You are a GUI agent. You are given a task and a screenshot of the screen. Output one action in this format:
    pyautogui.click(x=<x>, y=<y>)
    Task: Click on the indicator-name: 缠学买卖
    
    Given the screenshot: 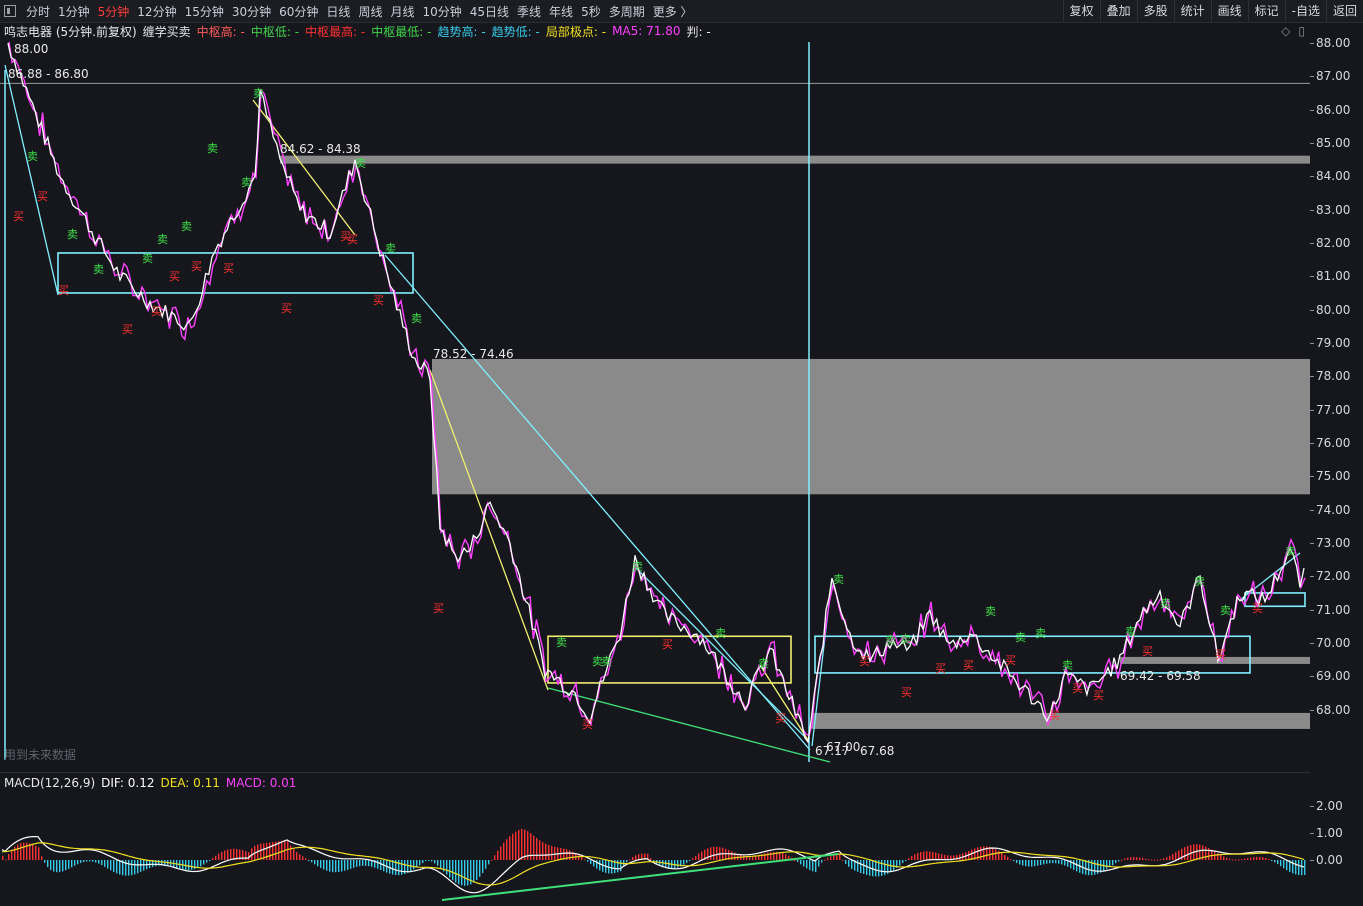 What is the action you would take?
    pyautogui.click(x=167, y=31)
    